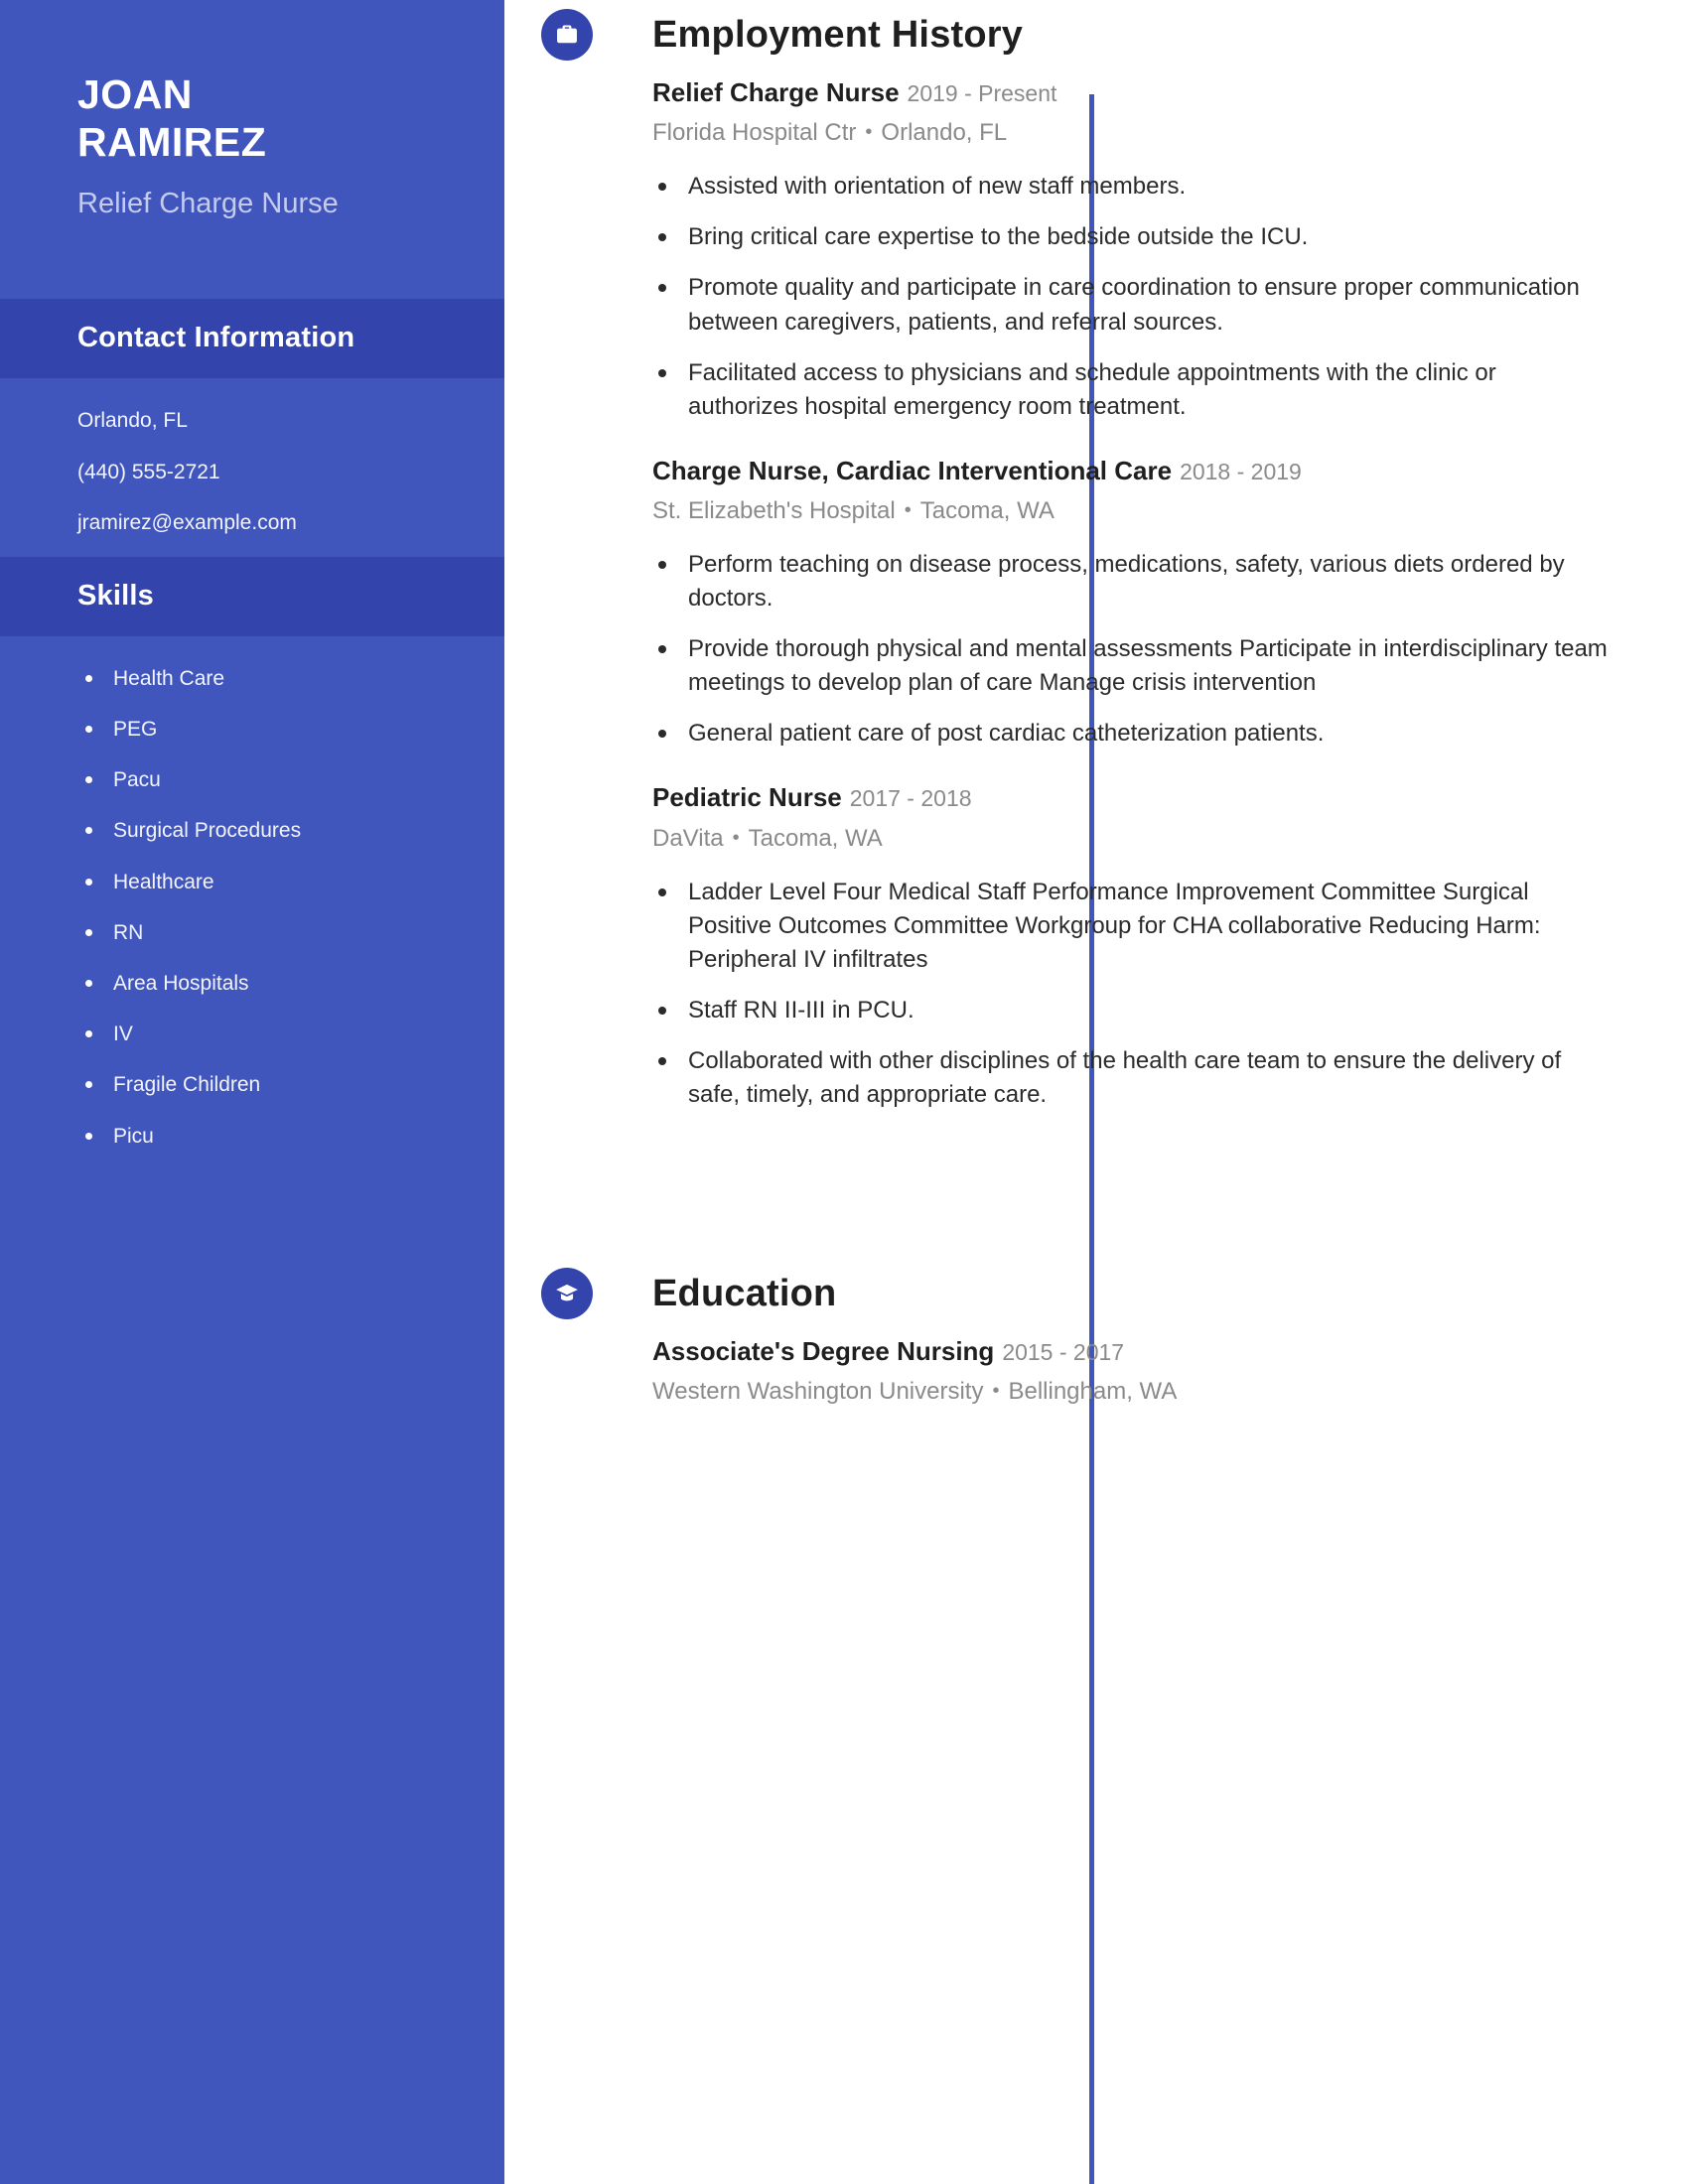 This screenshot has height=2184, width=1688. Describe the element at coordinates (1241, 471) in the screenshot. I see `employment-entry-dates: 2018 - 2019` at that location.